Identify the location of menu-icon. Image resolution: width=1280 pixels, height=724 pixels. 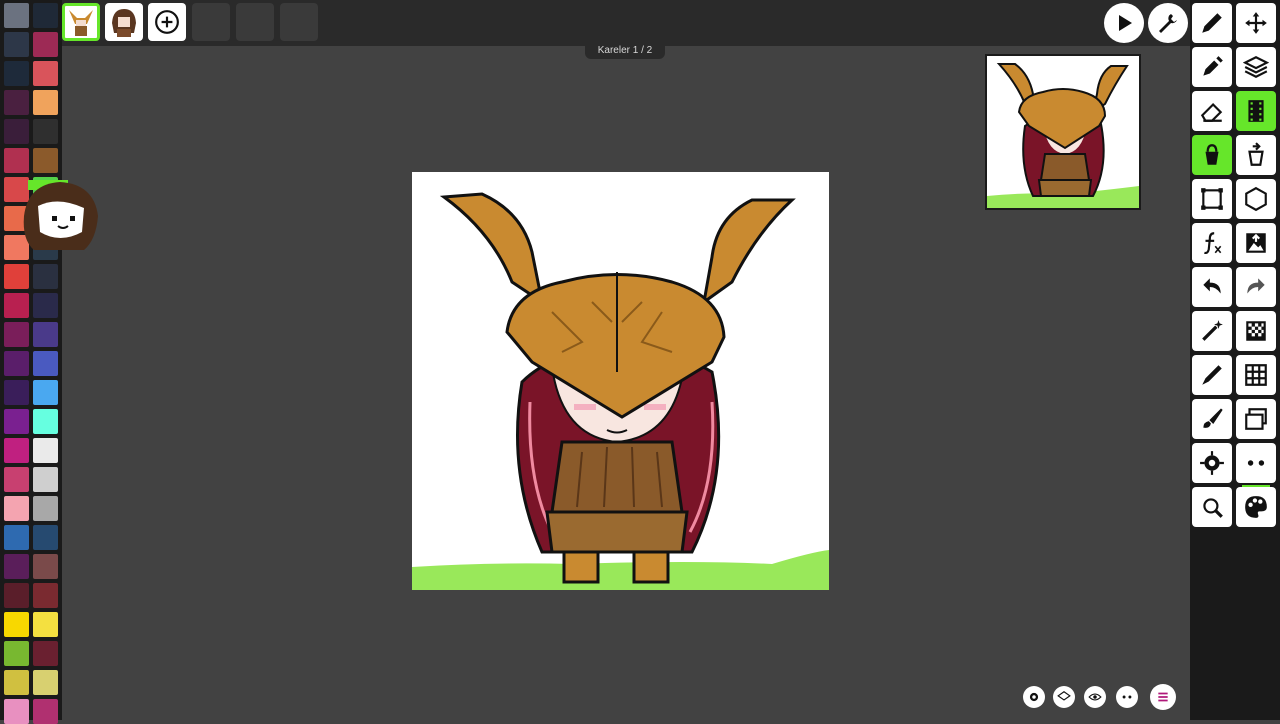
(1163, 697).